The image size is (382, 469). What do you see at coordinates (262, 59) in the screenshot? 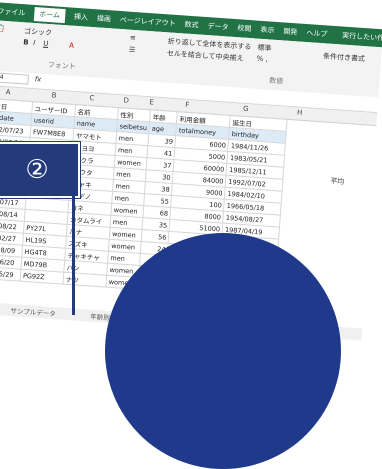
I see `percent-icon: % ,` at bounding box center [262, 59].